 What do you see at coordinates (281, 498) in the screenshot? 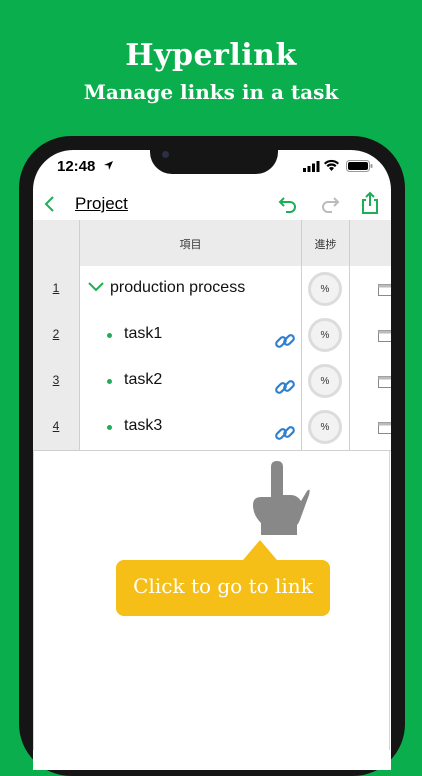
I see `pointing-hand-icon` at bounding box center [281, 498].